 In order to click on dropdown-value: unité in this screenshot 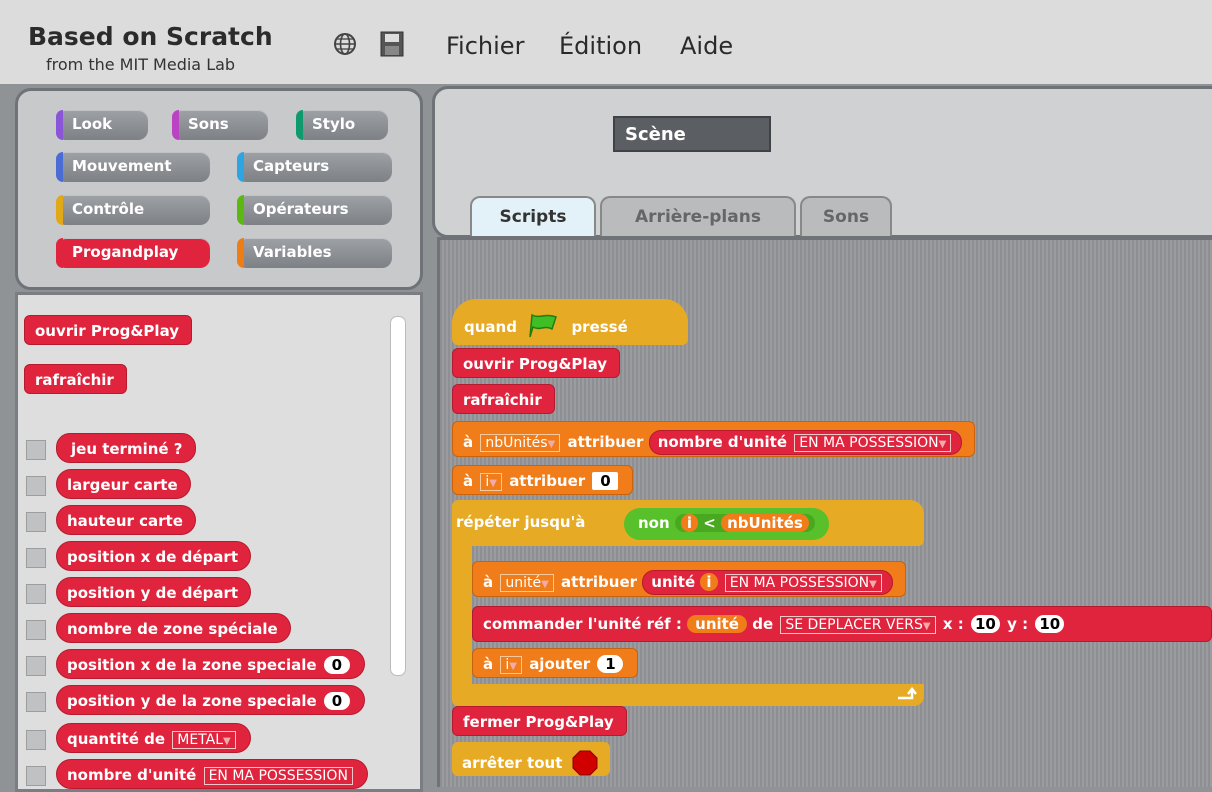, I will do `click(523, 583)`.